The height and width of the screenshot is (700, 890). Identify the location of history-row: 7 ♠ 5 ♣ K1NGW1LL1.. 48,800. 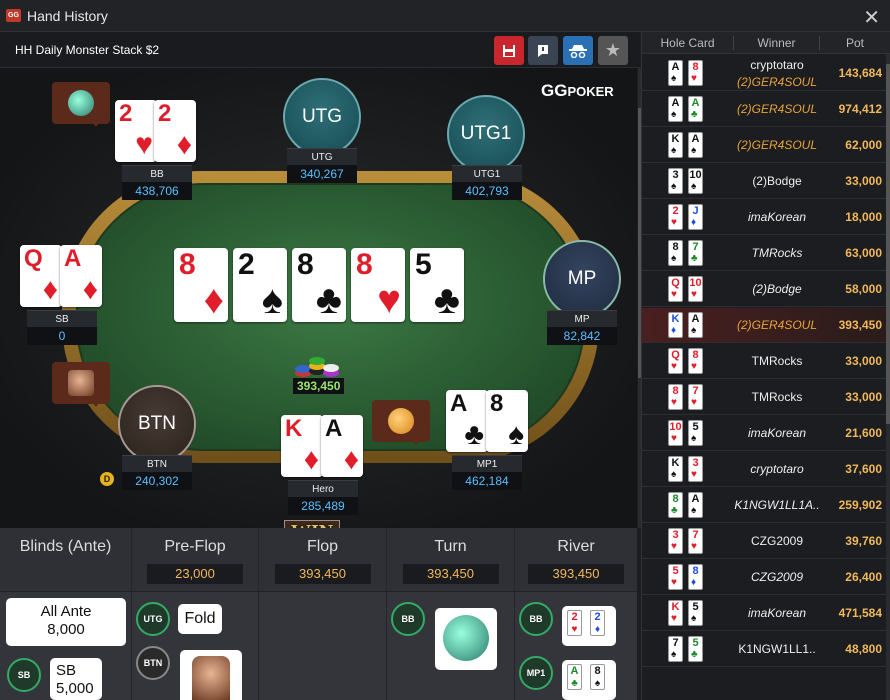
(764, 649).